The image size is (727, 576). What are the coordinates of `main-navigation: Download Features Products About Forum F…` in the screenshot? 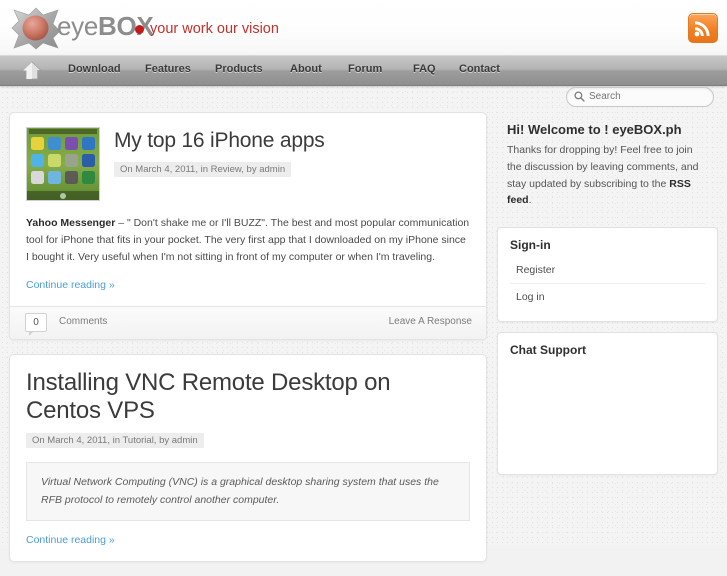 It's located at (363, 70).